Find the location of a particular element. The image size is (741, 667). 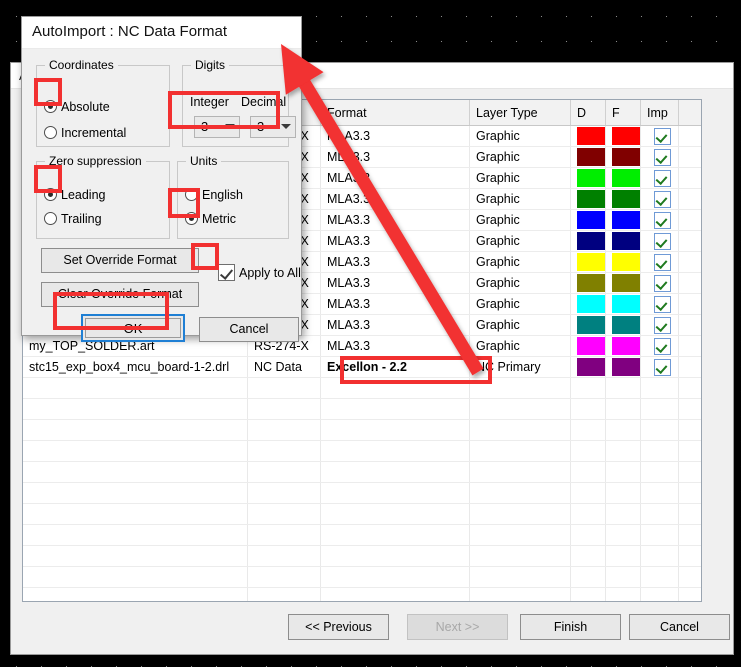

column-header-f: F is located at coordinates (623, 113).